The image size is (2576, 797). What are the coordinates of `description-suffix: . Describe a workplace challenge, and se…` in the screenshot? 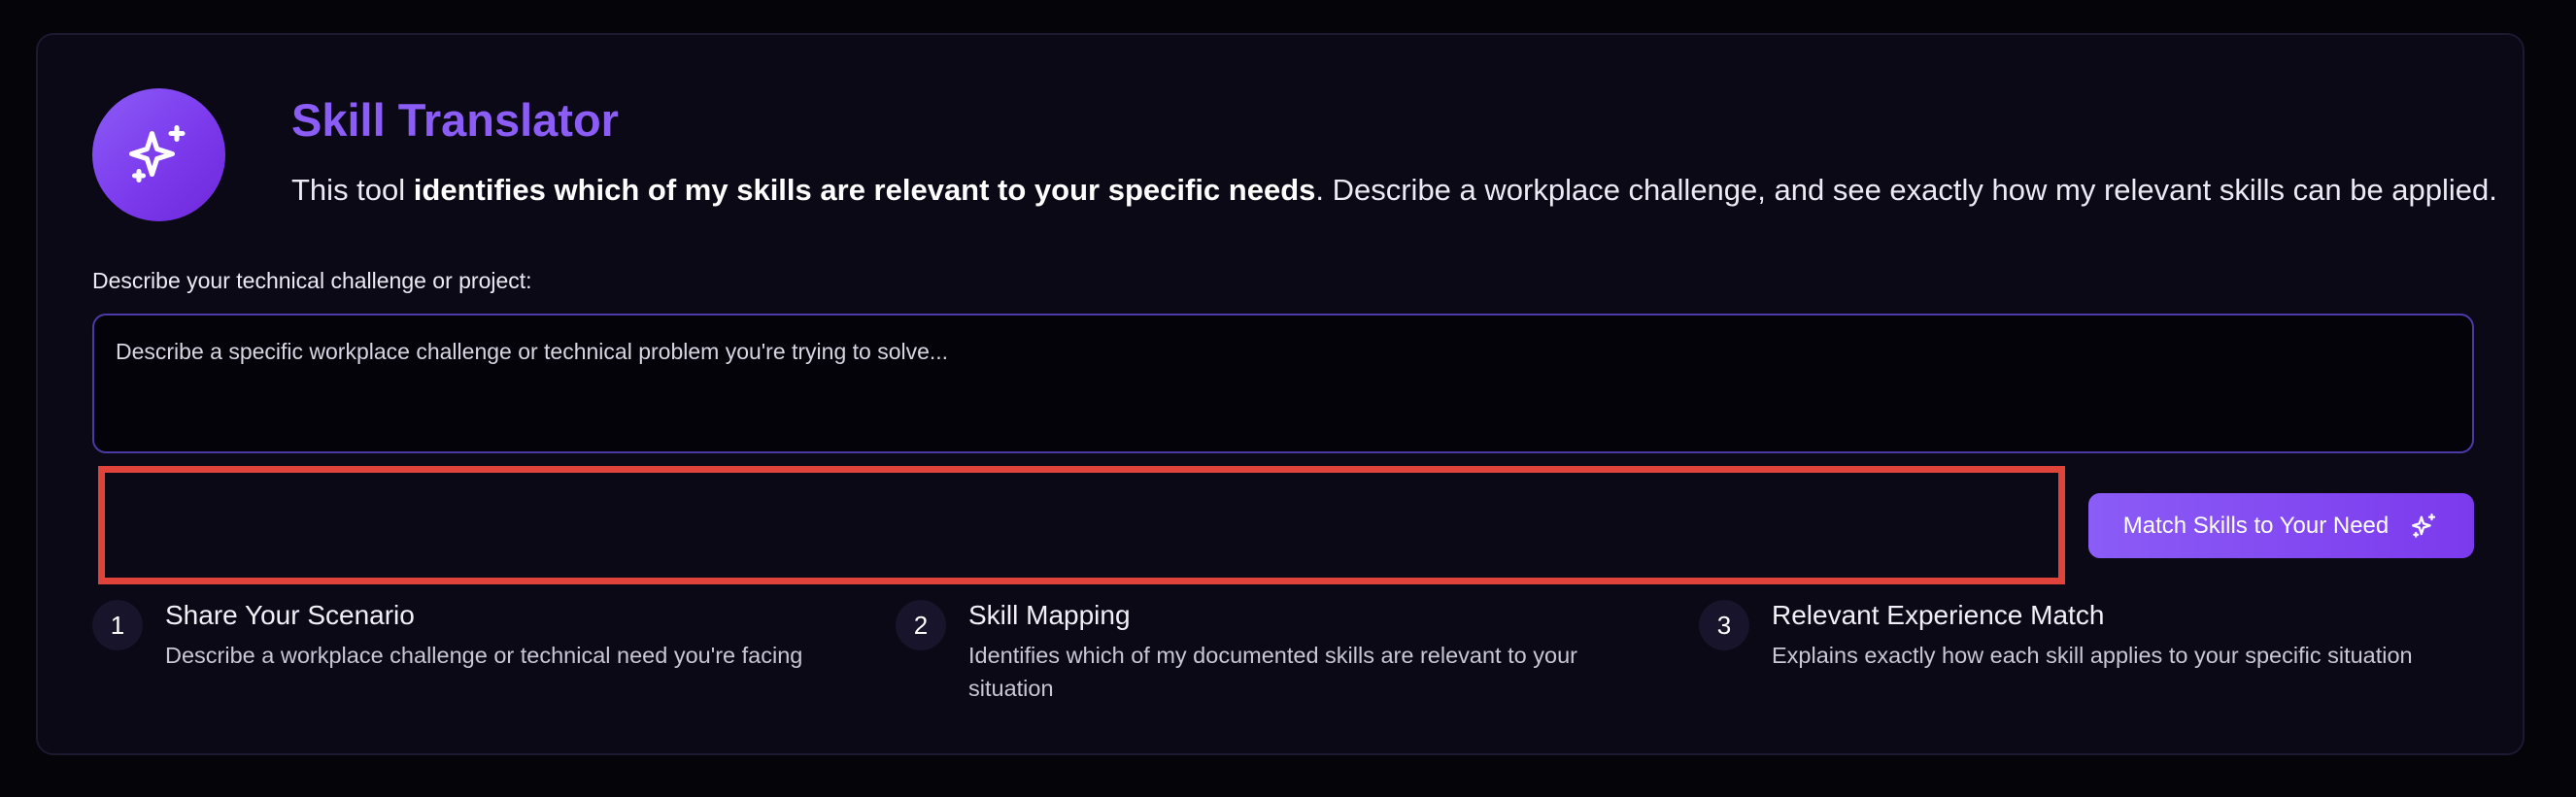 It's located at (1906, 190).